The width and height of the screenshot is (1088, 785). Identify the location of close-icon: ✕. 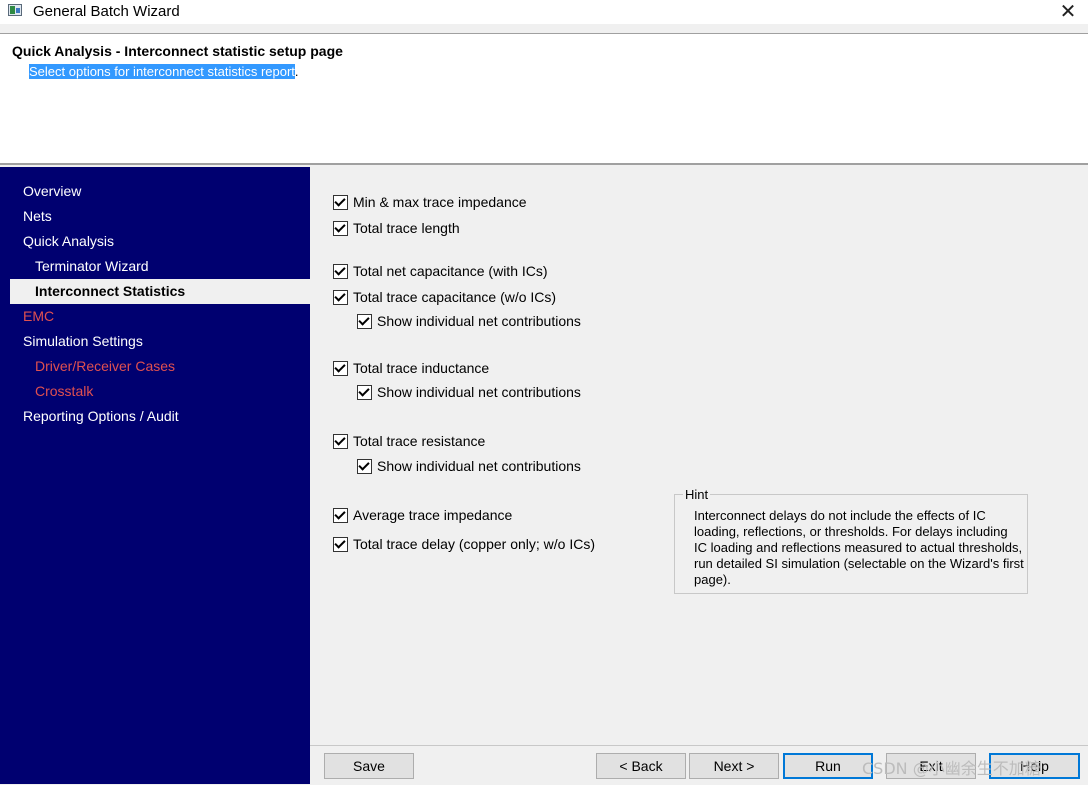
(1068, 11).